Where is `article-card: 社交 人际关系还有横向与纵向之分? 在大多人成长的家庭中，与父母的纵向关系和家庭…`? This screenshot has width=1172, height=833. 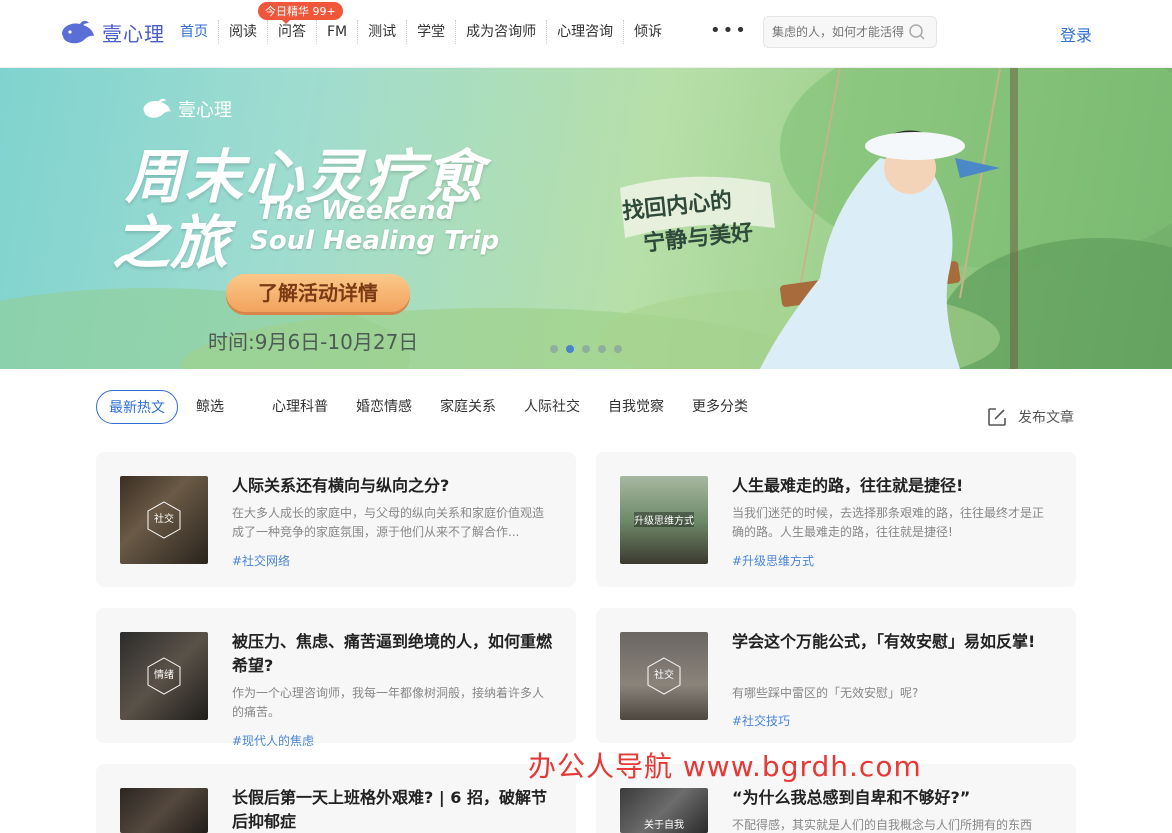 article-card: 社交 人际关系还有横向与纵向之分? 在大多人成长的家庭中，与父母的纵向关系和家庭… is located at coordinates (336, 519).